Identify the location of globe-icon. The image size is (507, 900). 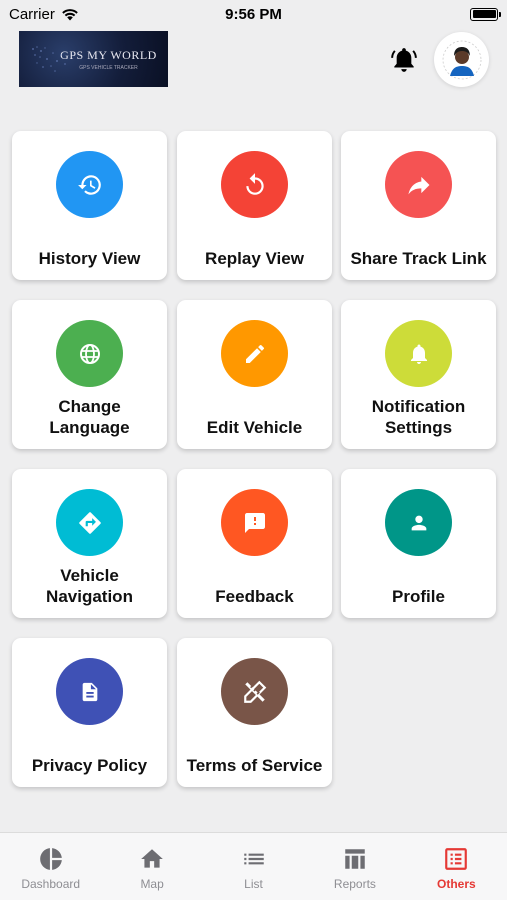
(89, 353).